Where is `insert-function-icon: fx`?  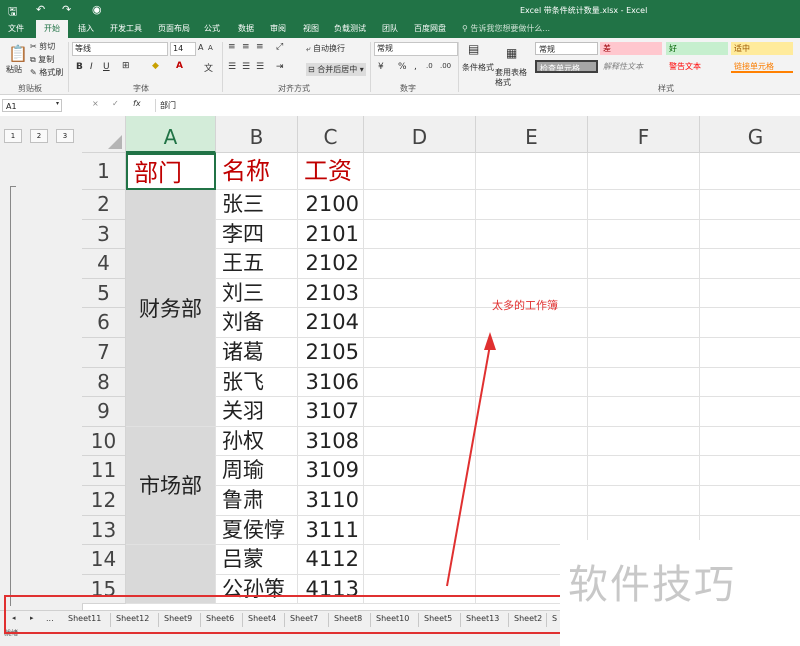 insert-function-icon: fx is located at coordinates (137, 103).